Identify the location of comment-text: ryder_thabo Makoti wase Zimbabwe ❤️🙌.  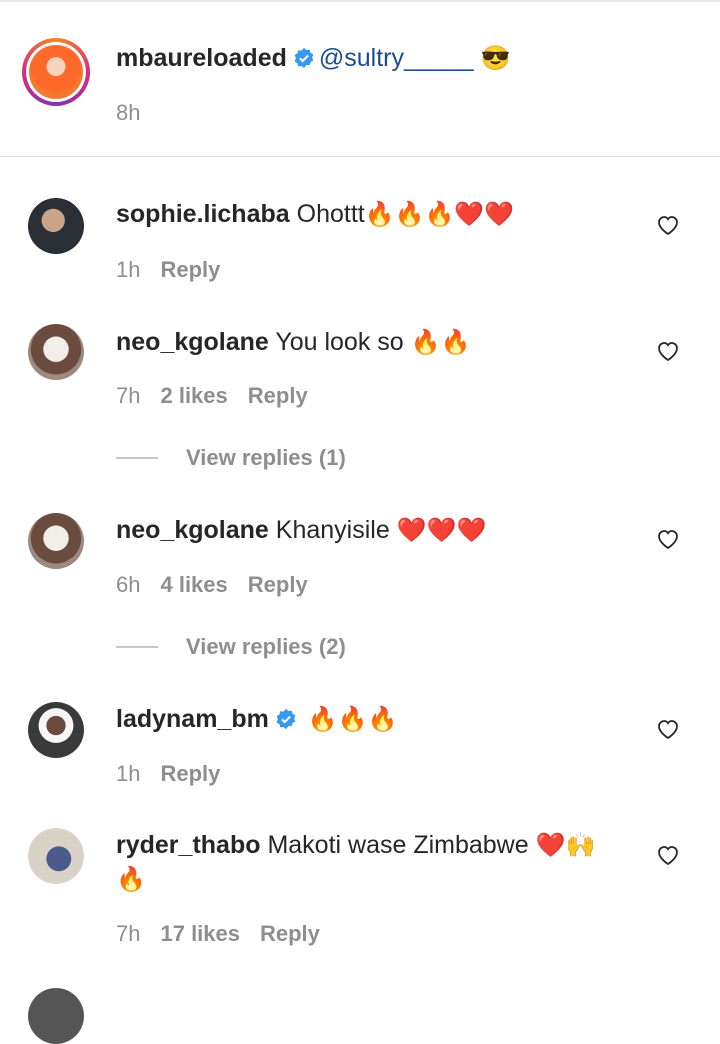
(355, 845).